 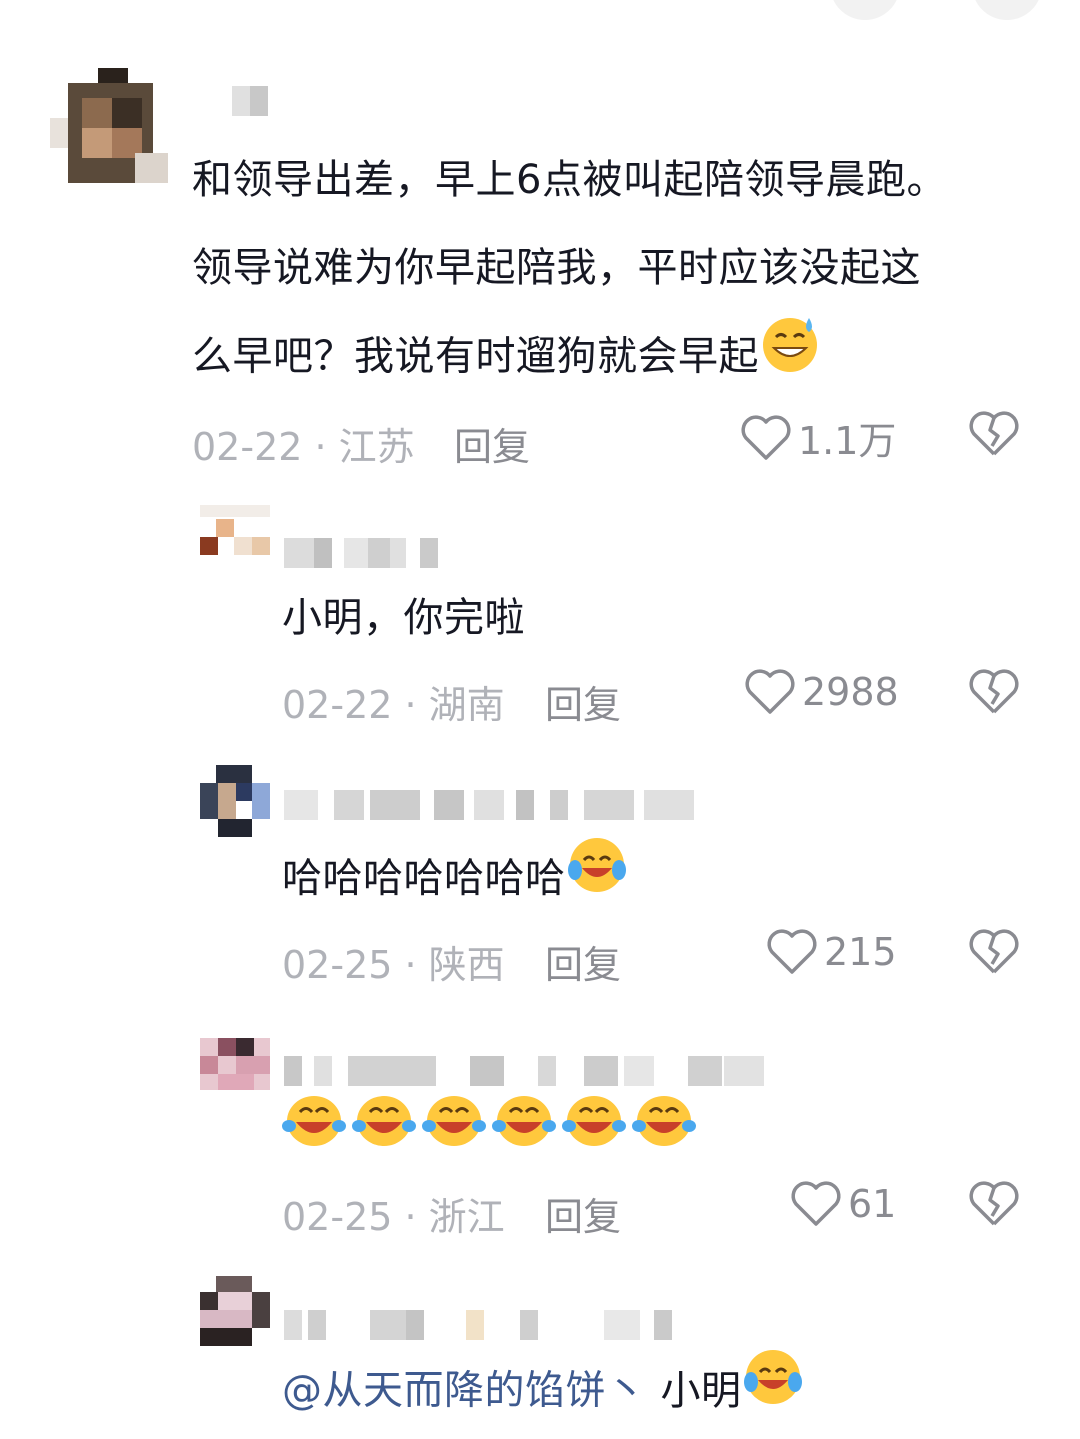 I want to click on more-button, so click(x=1007, y=10).